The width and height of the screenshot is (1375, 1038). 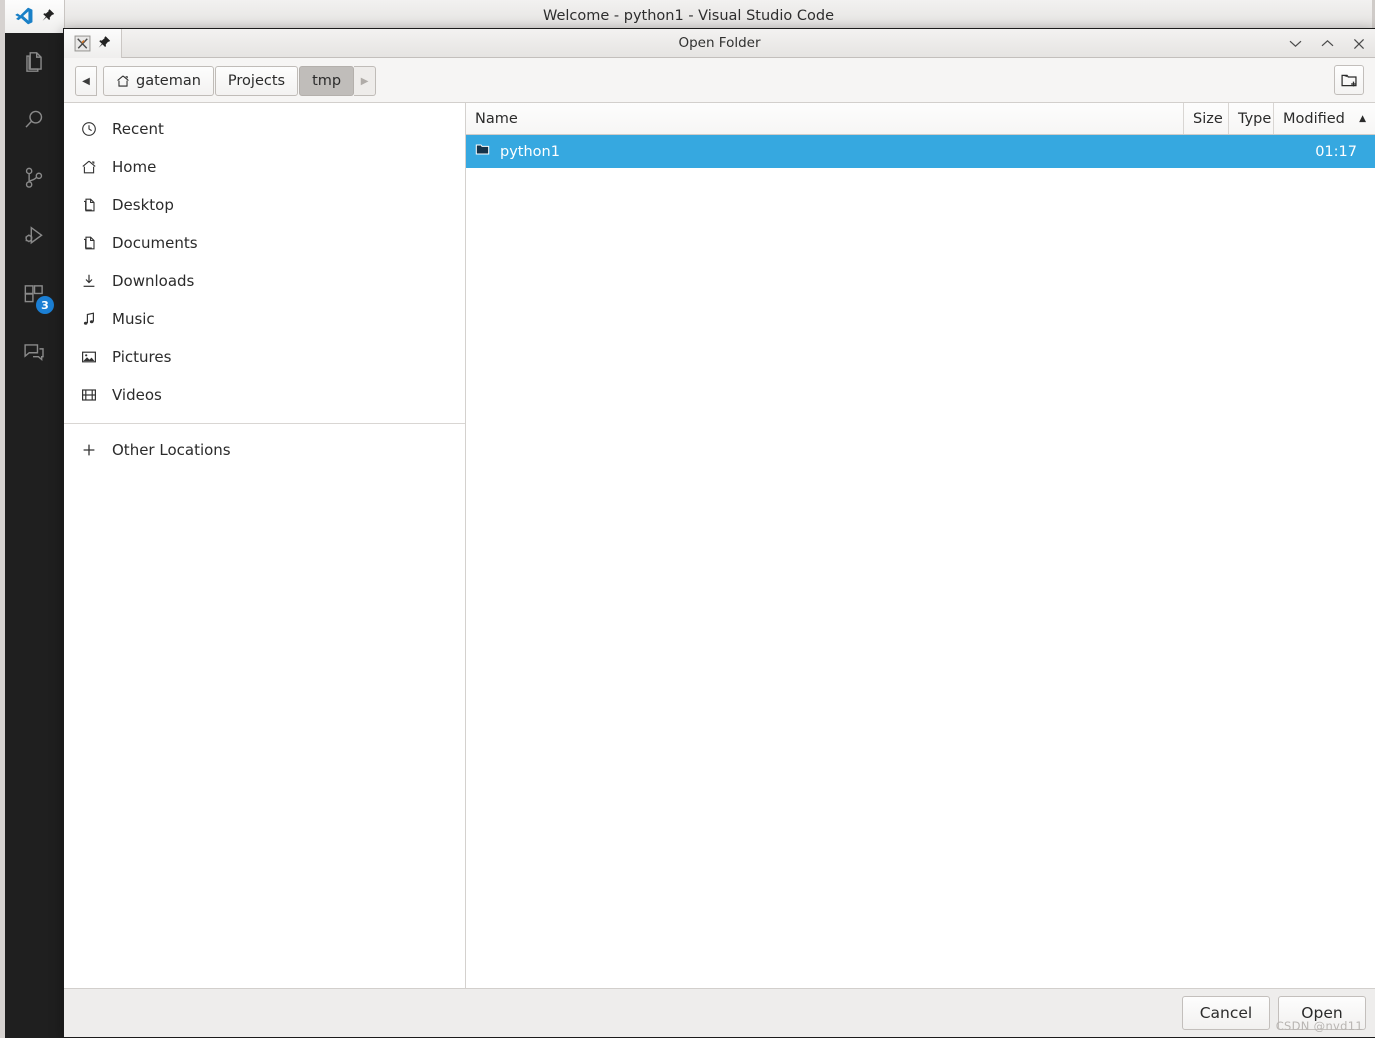 I want to click on vscode-activity-bar: 3, so click(x=34, y=535).